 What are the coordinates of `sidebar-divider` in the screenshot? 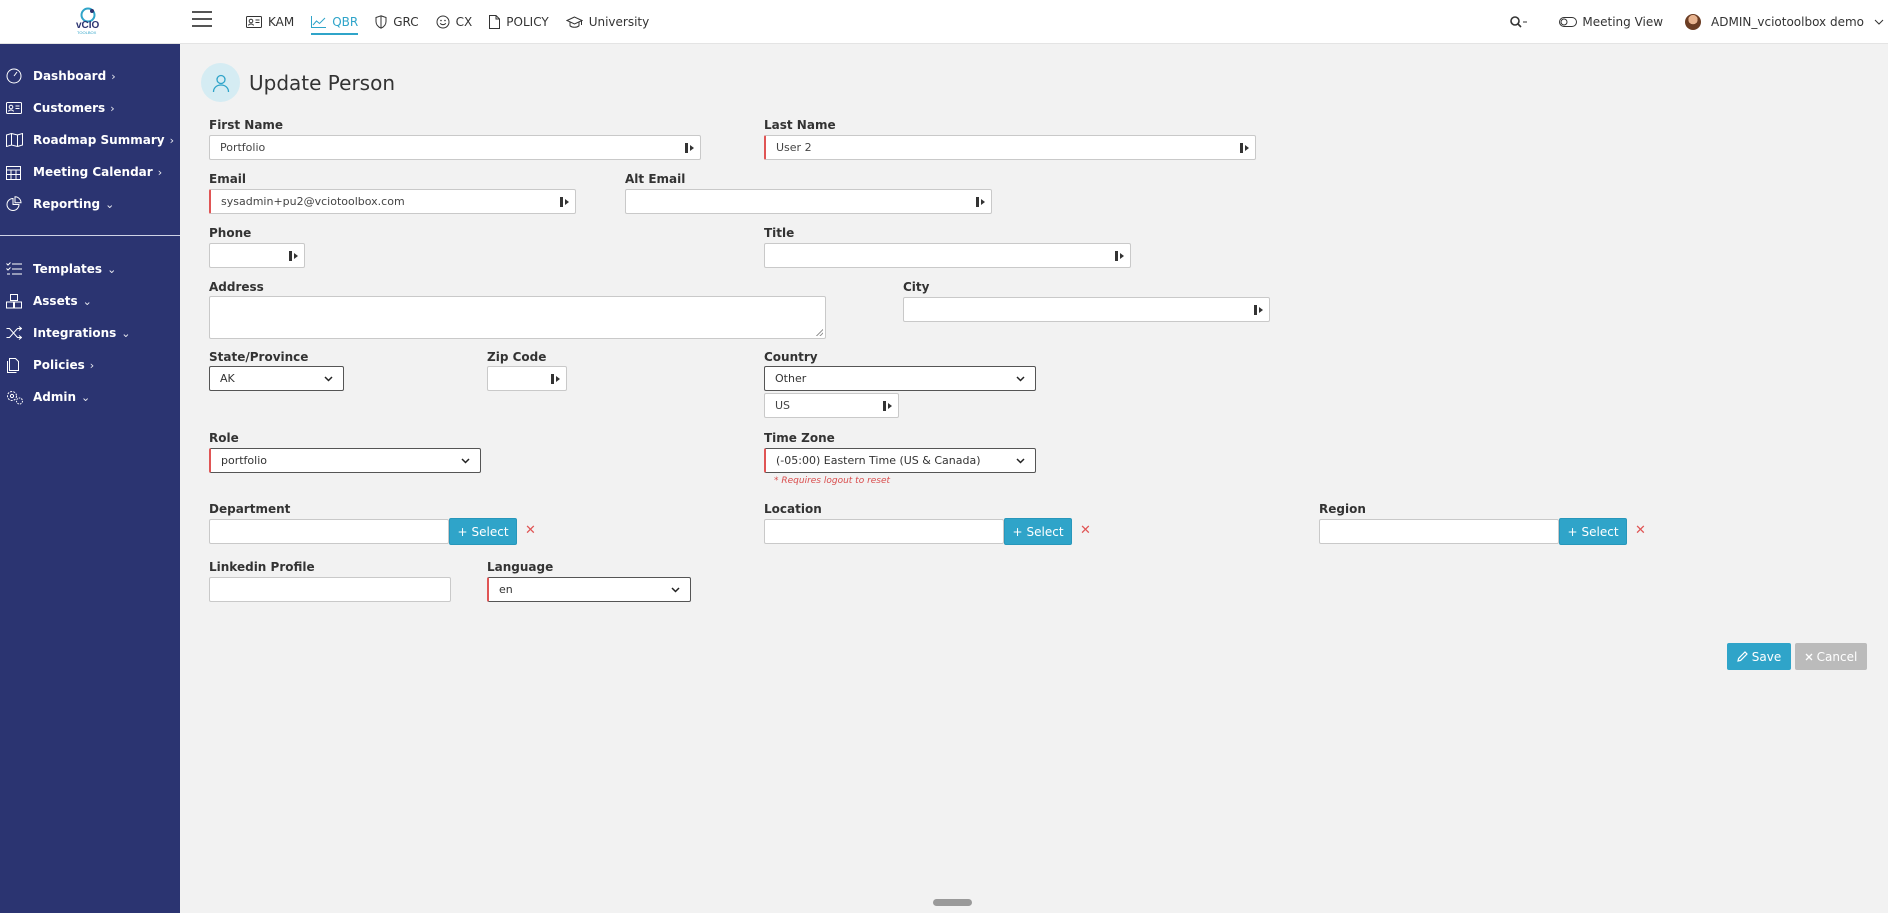 It's located at (90, 235).